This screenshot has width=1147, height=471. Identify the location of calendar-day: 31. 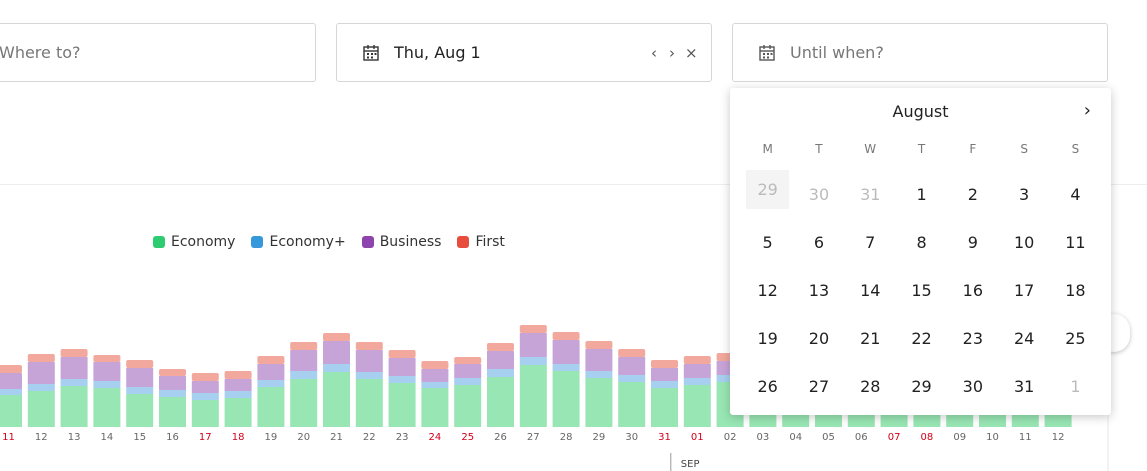
(870, 194).